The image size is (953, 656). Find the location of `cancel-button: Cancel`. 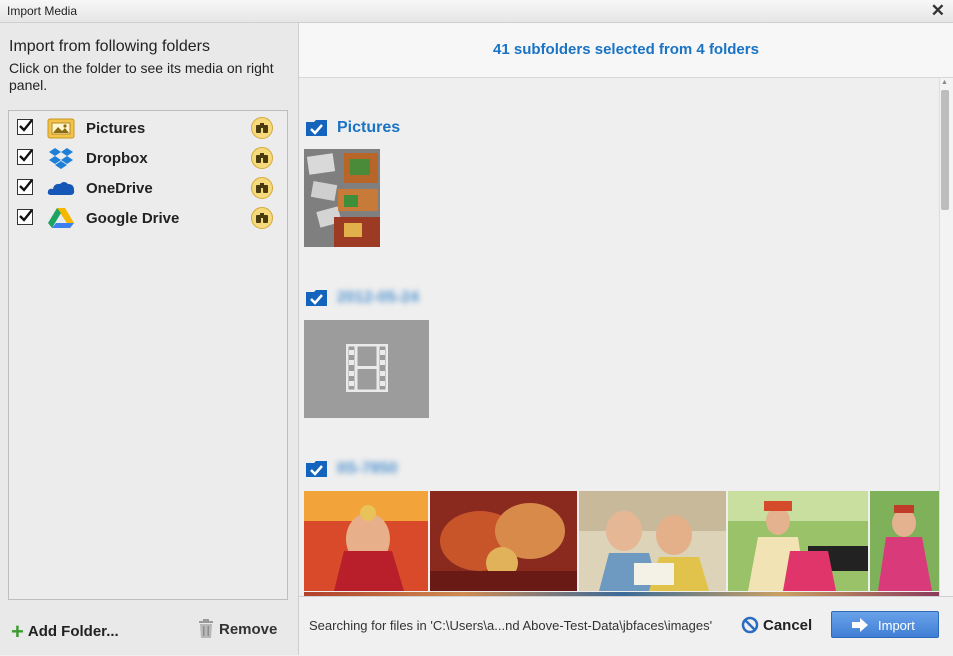

cancel-button: Cancel is located at coordinates (776, 625).